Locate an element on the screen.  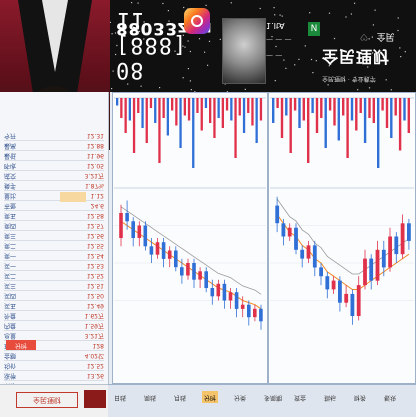
quote-value: 12.88 is located at coordinates (95, 145).